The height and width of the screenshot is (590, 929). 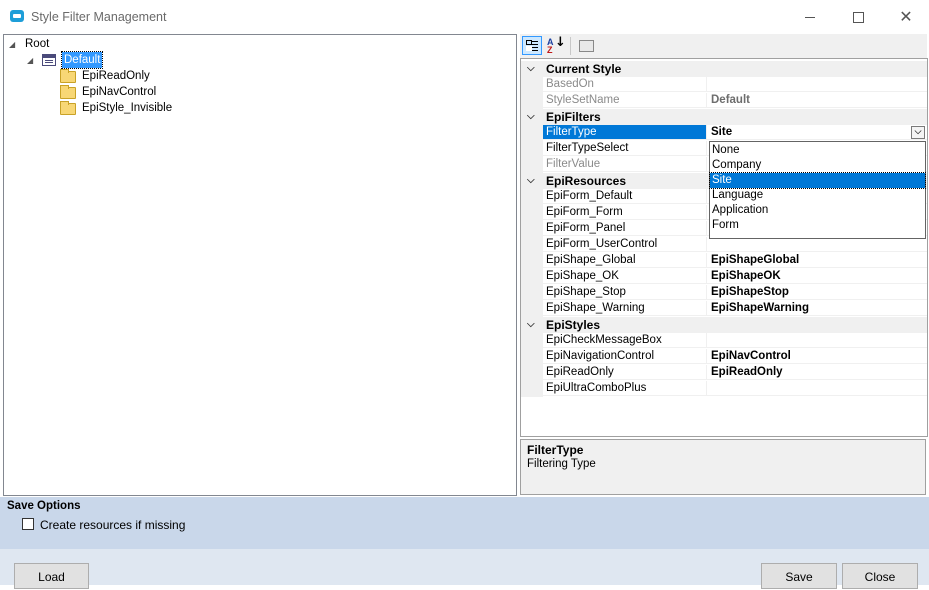 I want to click on property-row: EpiShape_Stop EpiShapeStop, so click(x=724, y=293).